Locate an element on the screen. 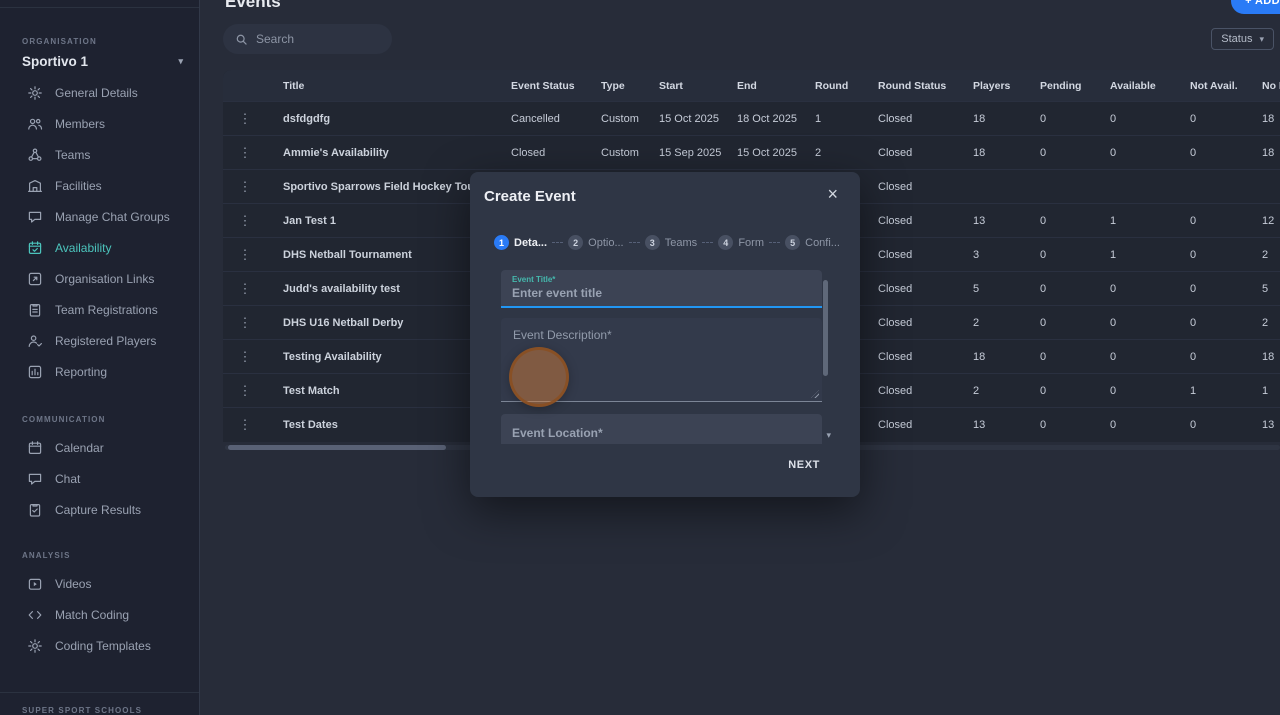  sidebar-item-label: Registered Players is located at coordinates (106, 340).